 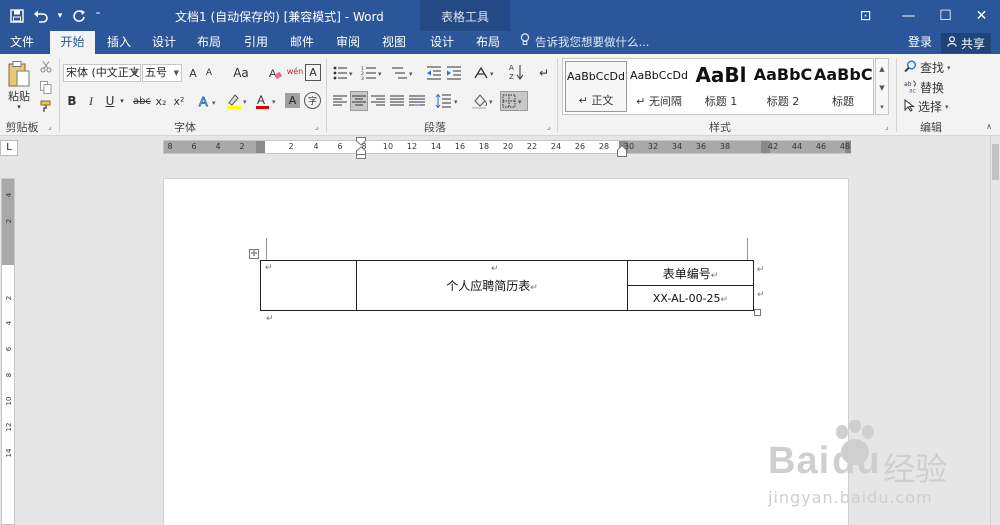 What do you see at coordinates (302, 42) in the screenshot?
I see `tab-mailings: 邮件` at bounding box center [302, 42].